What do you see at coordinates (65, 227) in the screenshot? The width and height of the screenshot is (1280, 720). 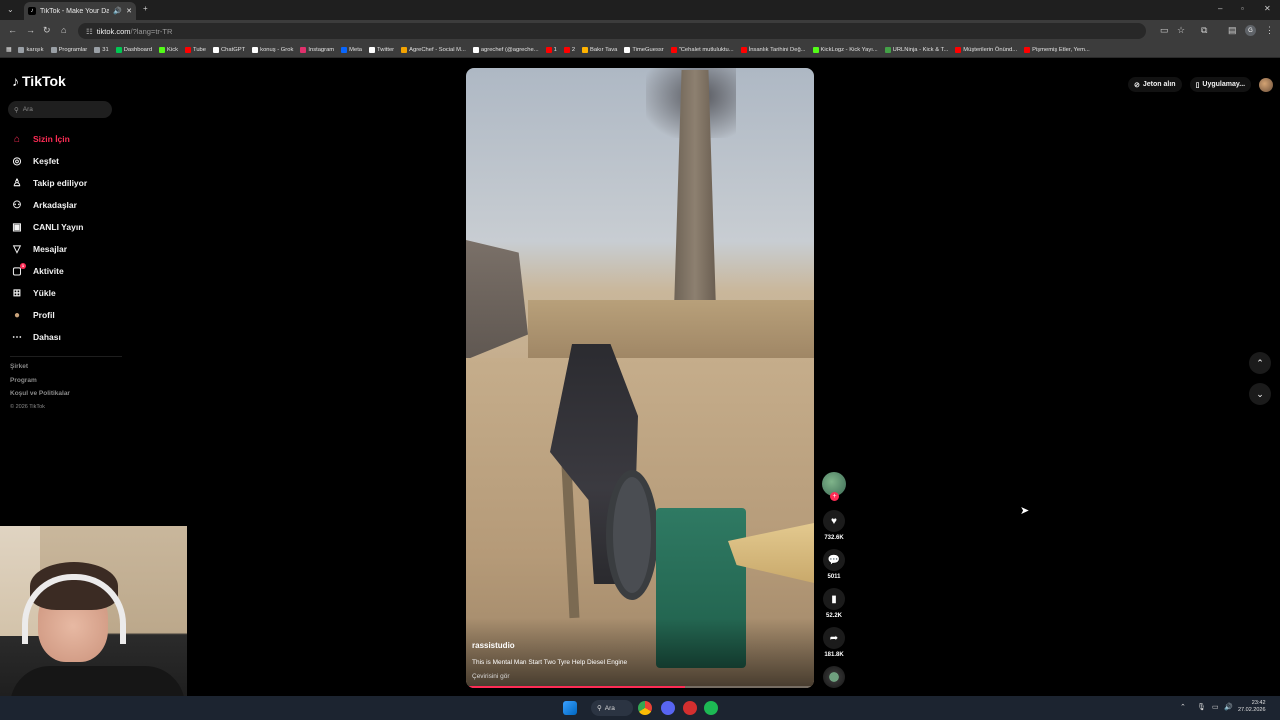 I see `sidebar-item-live: ▣ CANLI Yayın` at bounding box center [65, 227].